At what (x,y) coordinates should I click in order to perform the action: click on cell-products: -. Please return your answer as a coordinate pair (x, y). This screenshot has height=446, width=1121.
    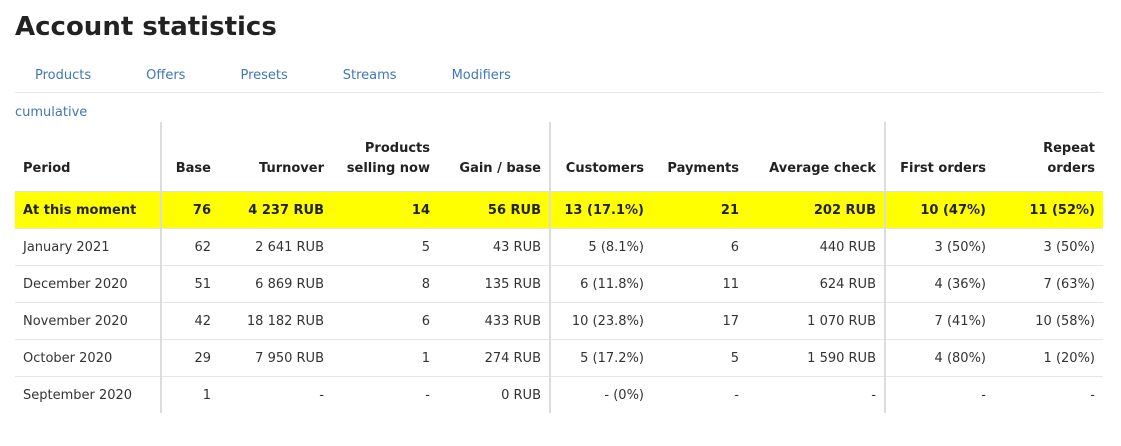
    Looking at the image, I should click on (427, 395).